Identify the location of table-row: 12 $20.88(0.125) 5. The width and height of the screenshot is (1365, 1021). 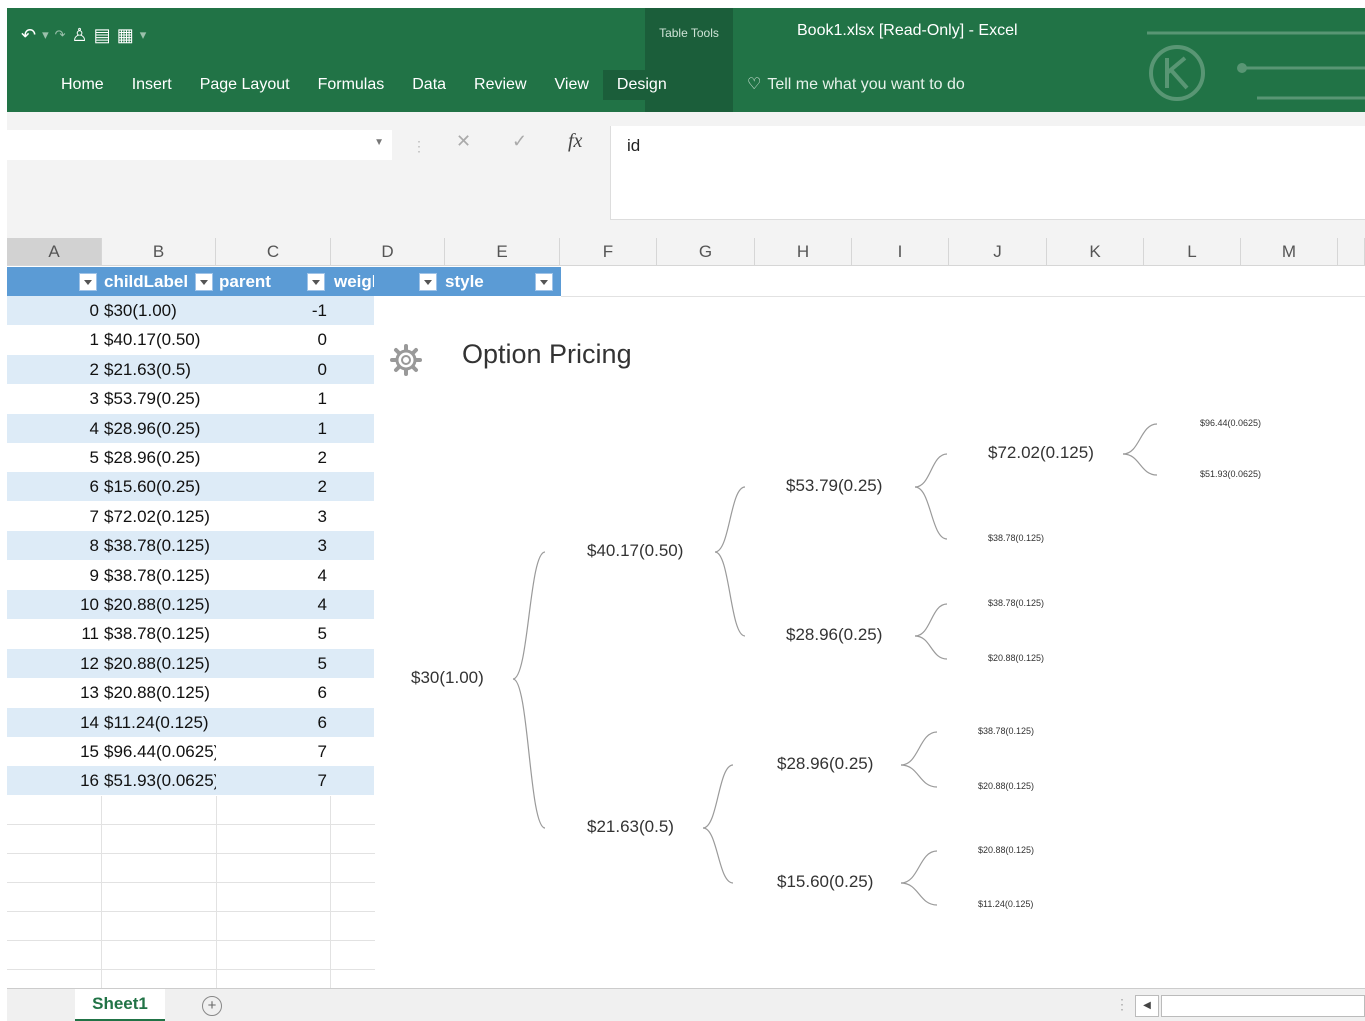
(190, 663).